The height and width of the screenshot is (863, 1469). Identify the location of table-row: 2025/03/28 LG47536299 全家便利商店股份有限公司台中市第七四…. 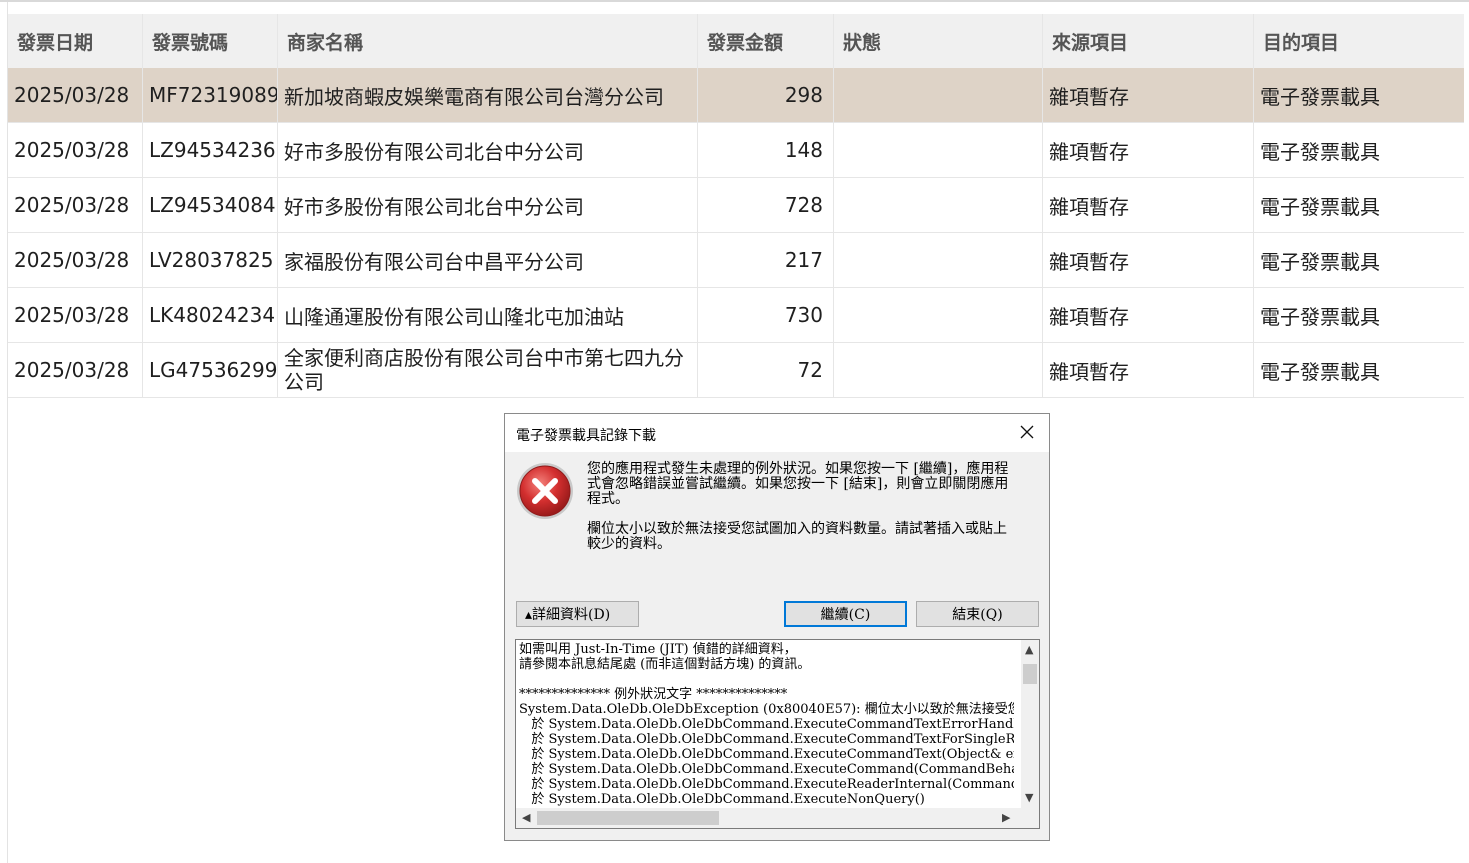
(736, 370).